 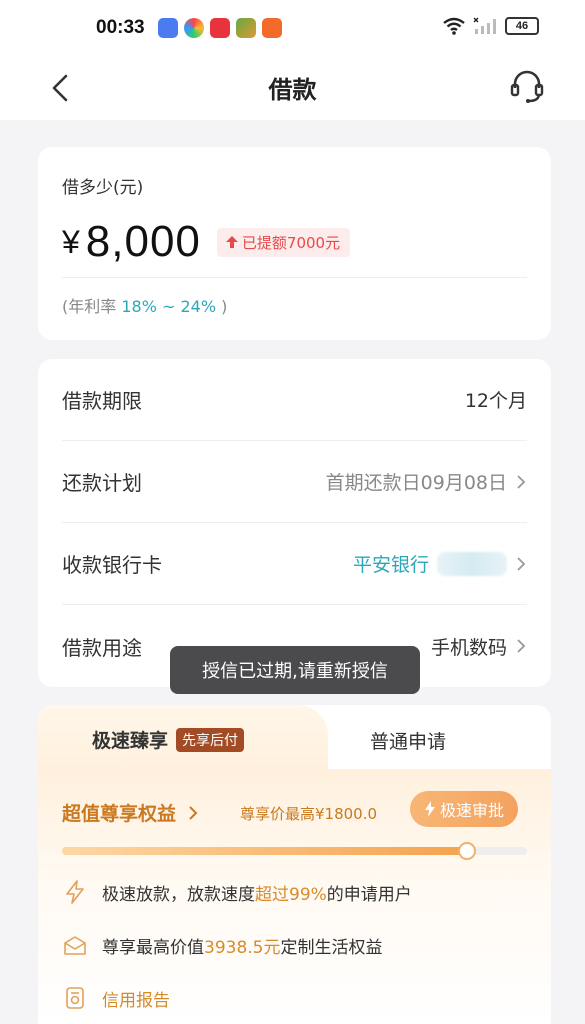 I want to click on rate-value: 18% ~ 24%, so click(x=169, y=306).